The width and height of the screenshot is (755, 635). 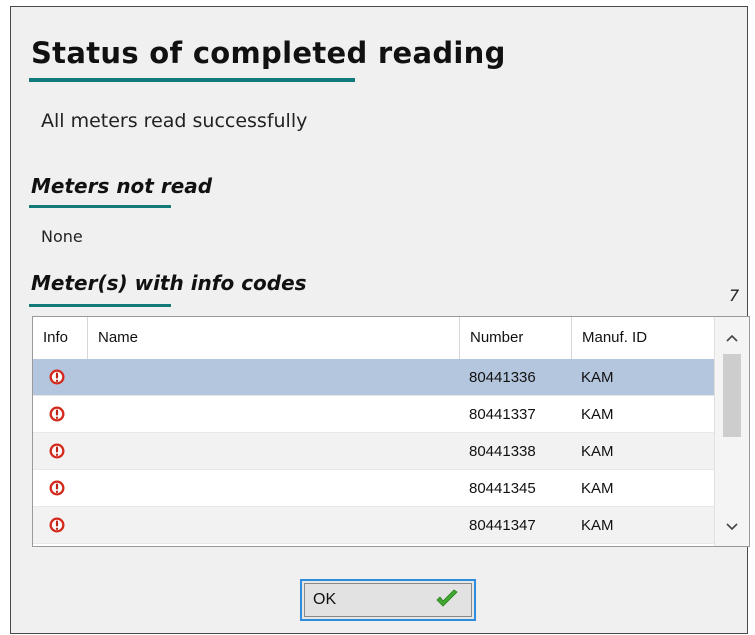 I want to click on info-codes-count: 7, so click(x=734, y=295).